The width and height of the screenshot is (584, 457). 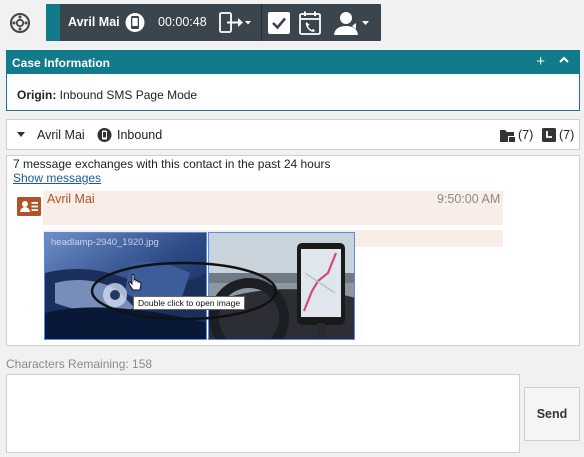 What do you see at coordinates (549, 135) in the screenshot?
I see `history-clock-icon` at bounding box center [549, 135].